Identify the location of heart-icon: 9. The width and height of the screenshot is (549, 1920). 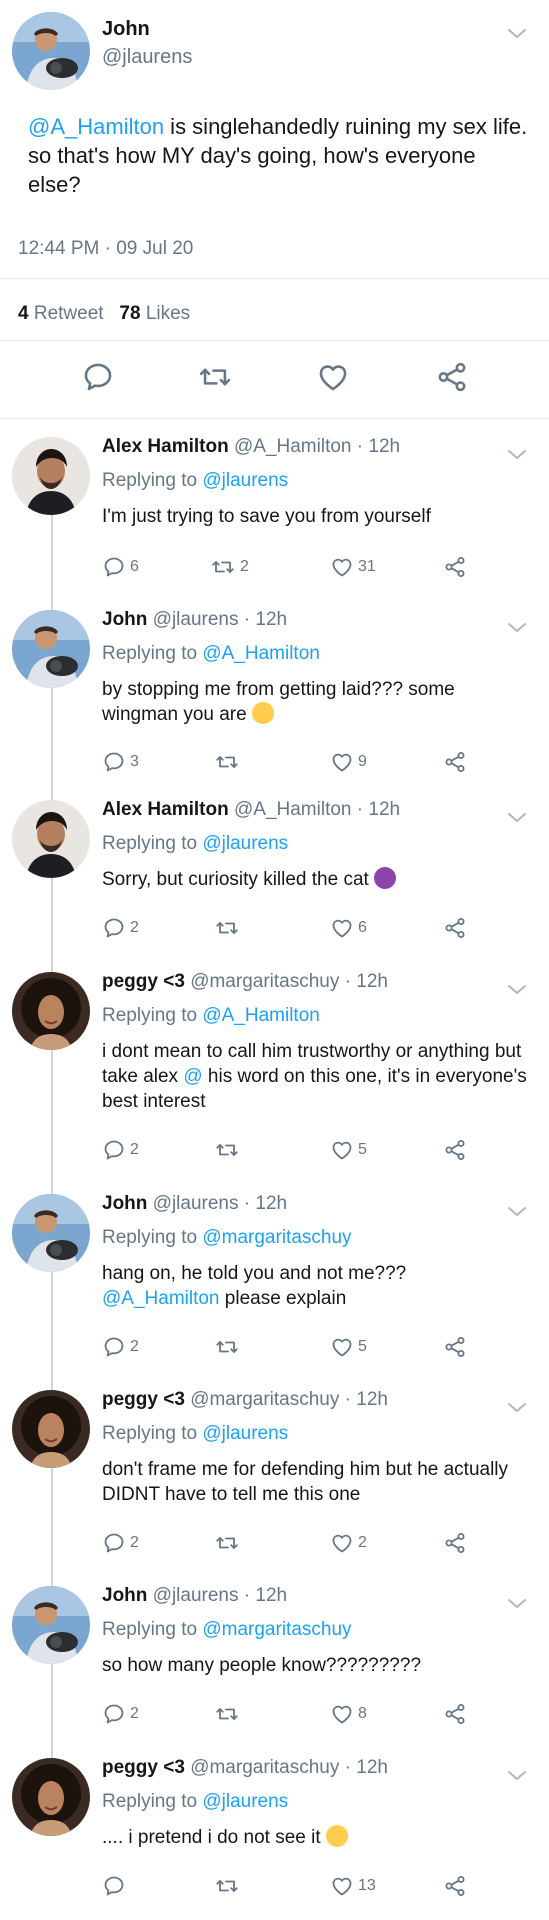
(348, 762).